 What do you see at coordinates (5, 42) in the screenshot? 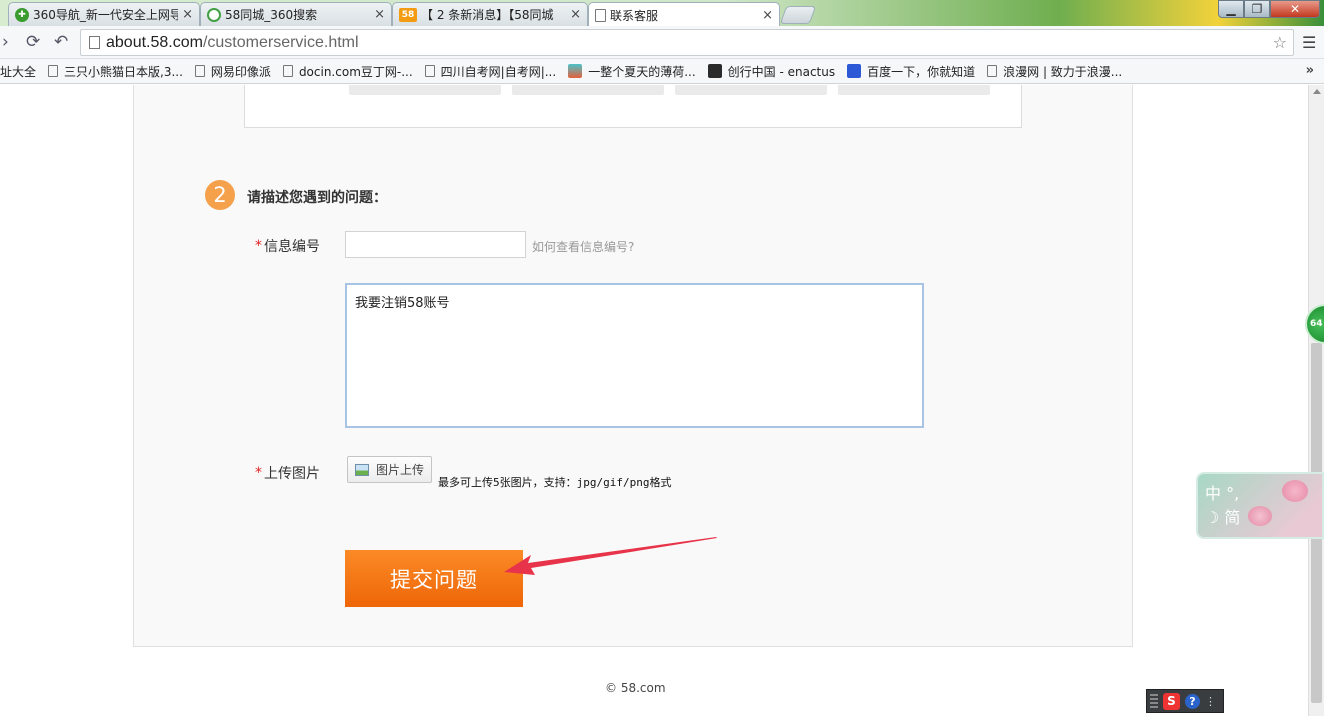
I see `forward-icon: ›` at bounding box center [5, 42].